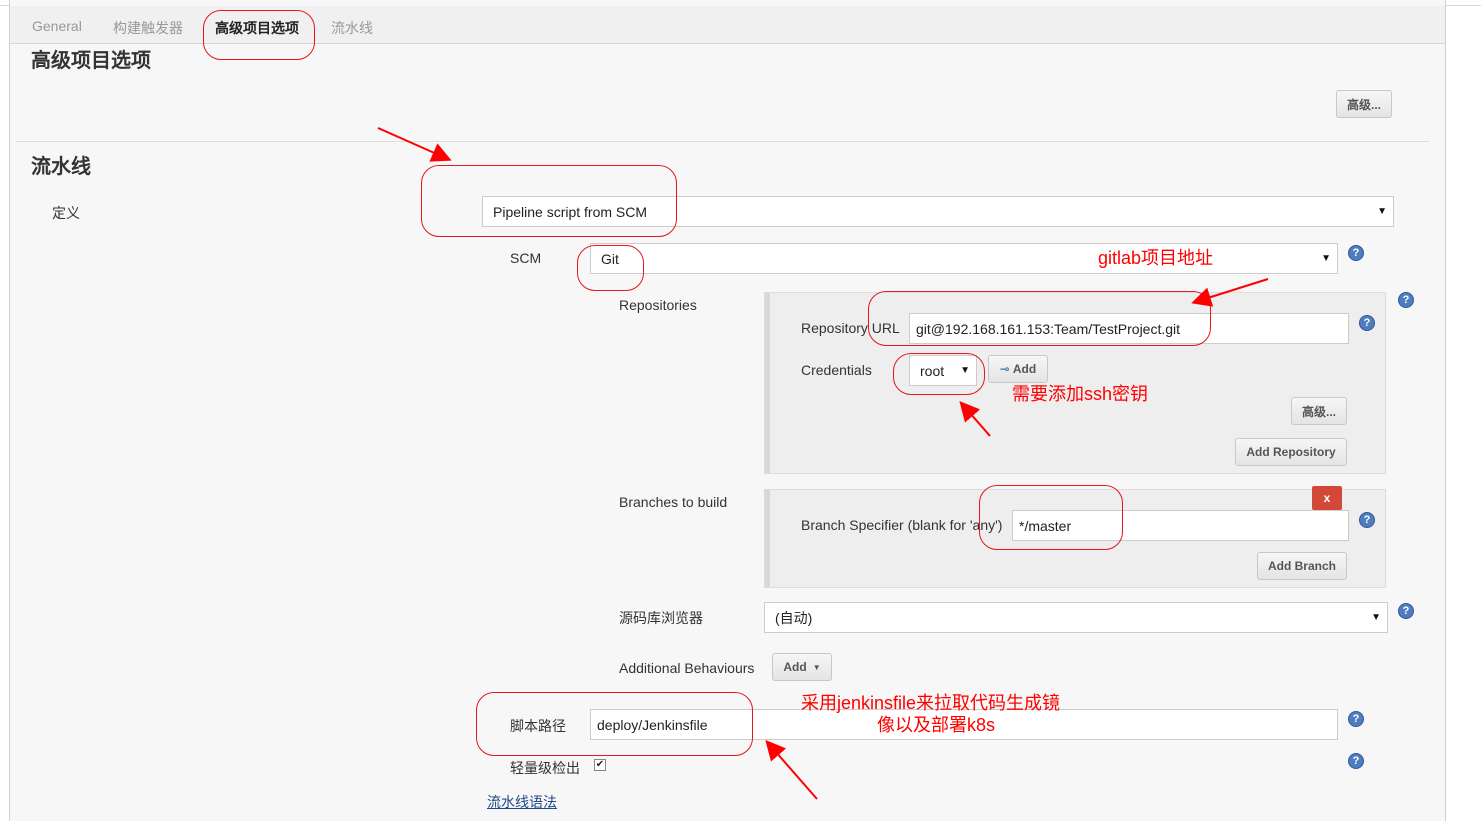  I want to click on arrow-to-repo-url, so click(1230, 292).